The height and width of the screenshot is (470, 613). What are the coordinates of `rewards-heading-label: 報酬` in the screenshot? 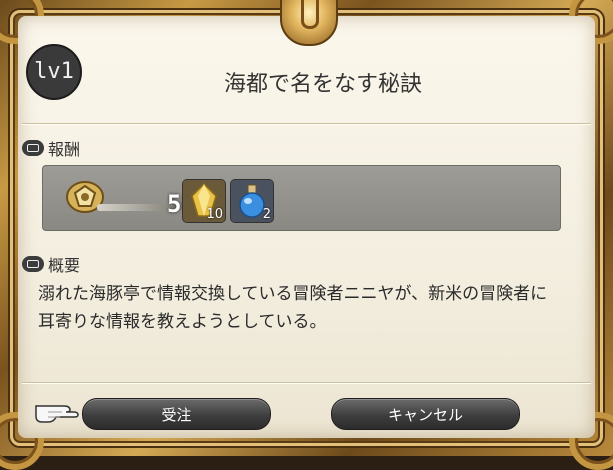 It's located at (64, 149).